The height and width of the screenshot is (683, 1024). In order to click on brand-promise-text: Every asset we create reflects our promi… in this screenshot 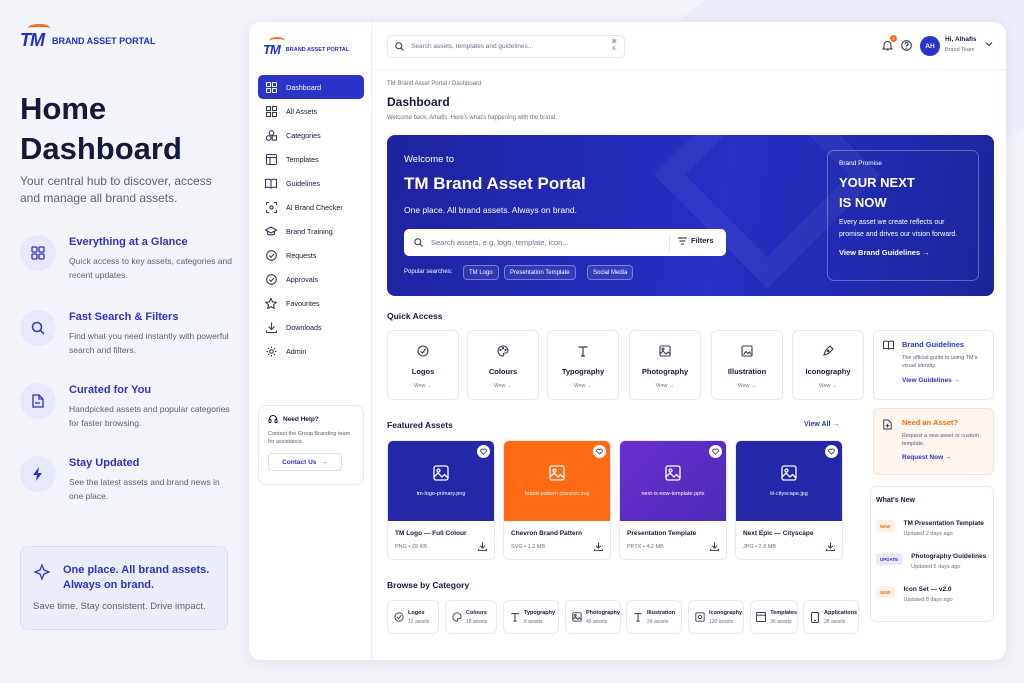, I will do `click(898, 228)`.